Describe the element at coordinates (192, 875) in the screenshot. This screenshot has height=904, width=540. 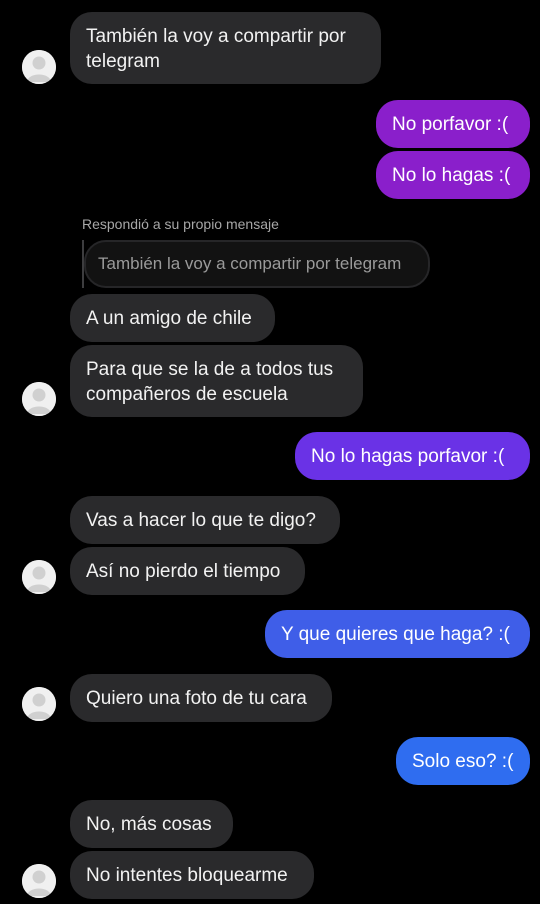
I see `incoming-message-bubble: No intentes bloquearme` at that location.